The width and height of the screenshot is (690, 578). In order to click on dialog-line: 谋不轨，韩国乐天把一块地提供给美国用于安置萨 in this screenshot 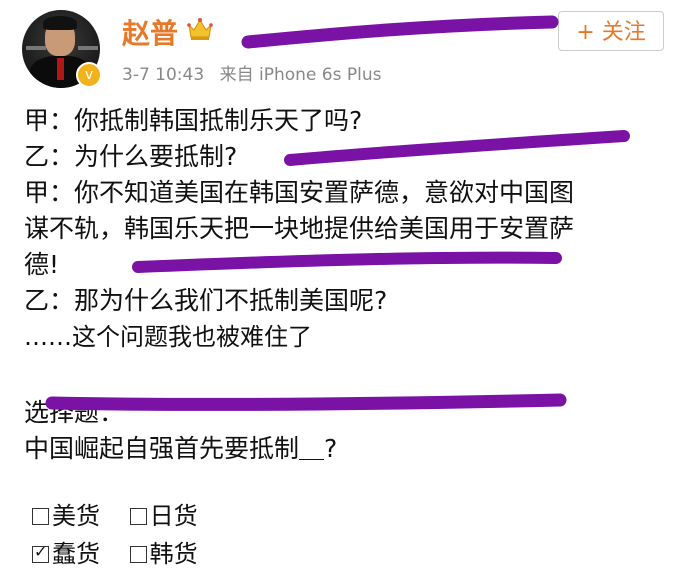, I will do `click(299, 228)`.